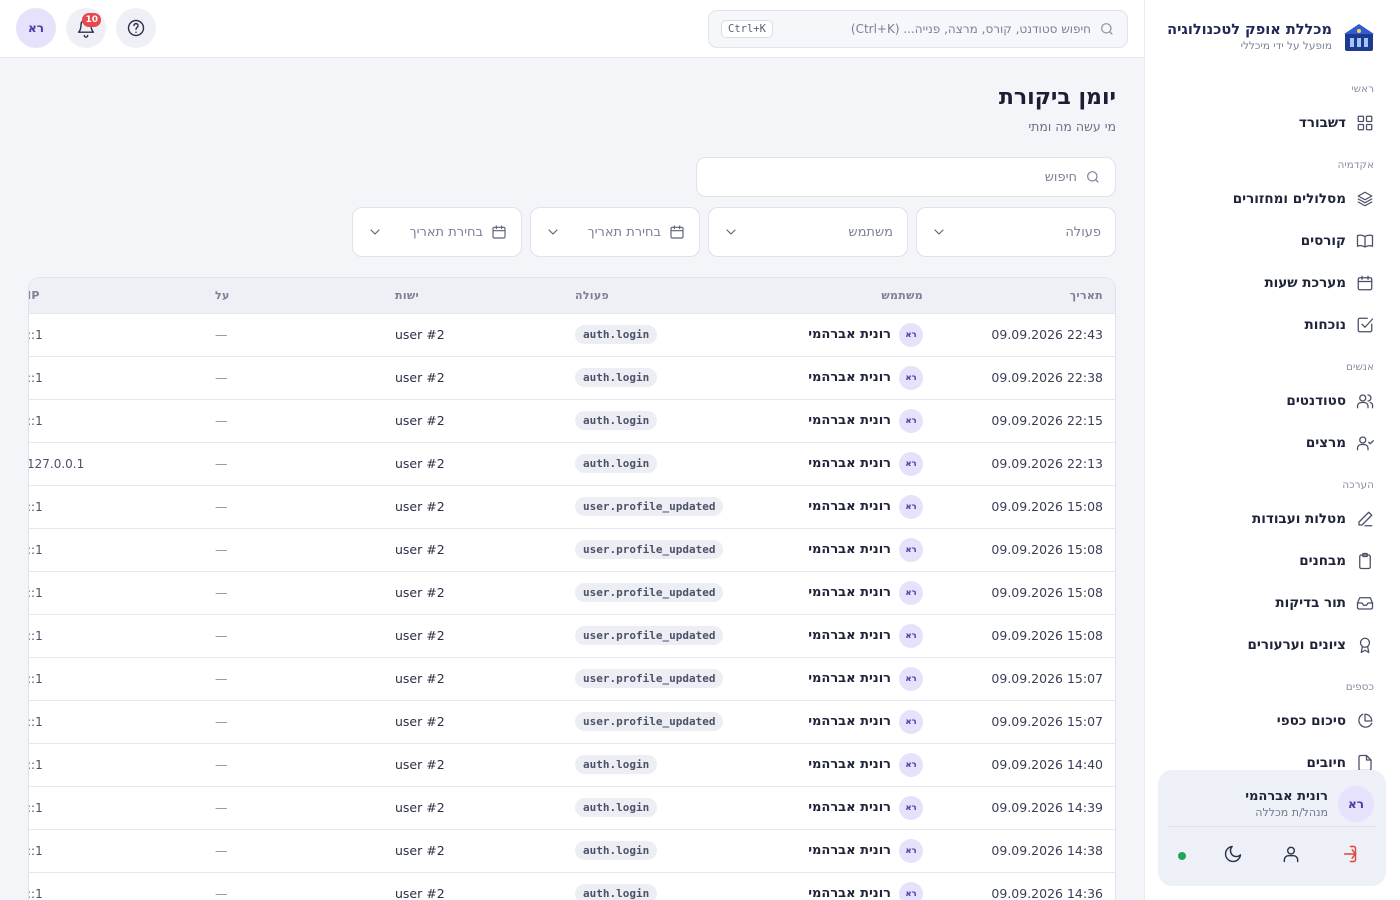 This screenshot has width=1400, height=900. Describe the element at coordinates (1286, 796) in the screenshot. I see `user-name: רונית אברהמי` at that location.